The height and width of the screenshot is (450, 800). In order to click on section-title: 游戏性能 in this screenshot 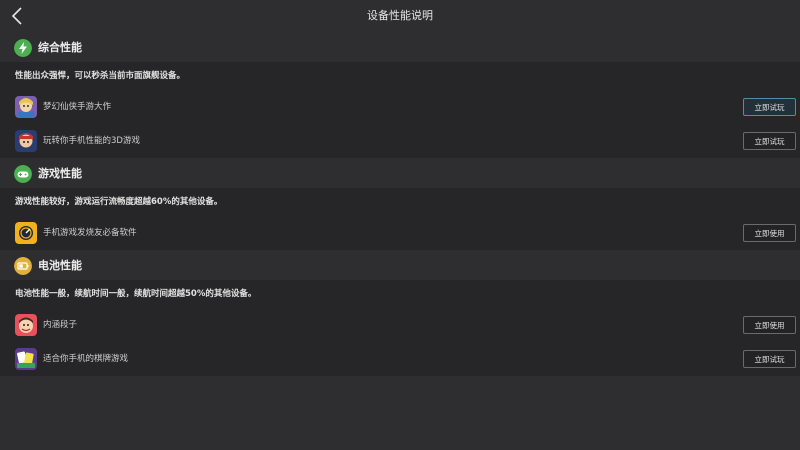, I will do `click(60, 173)`.